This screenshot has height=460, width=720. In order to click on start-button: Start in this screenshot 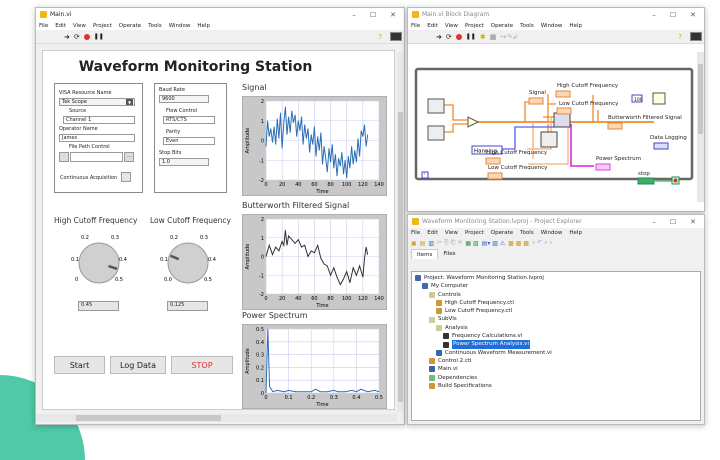, I will do `click(79, 365)`.